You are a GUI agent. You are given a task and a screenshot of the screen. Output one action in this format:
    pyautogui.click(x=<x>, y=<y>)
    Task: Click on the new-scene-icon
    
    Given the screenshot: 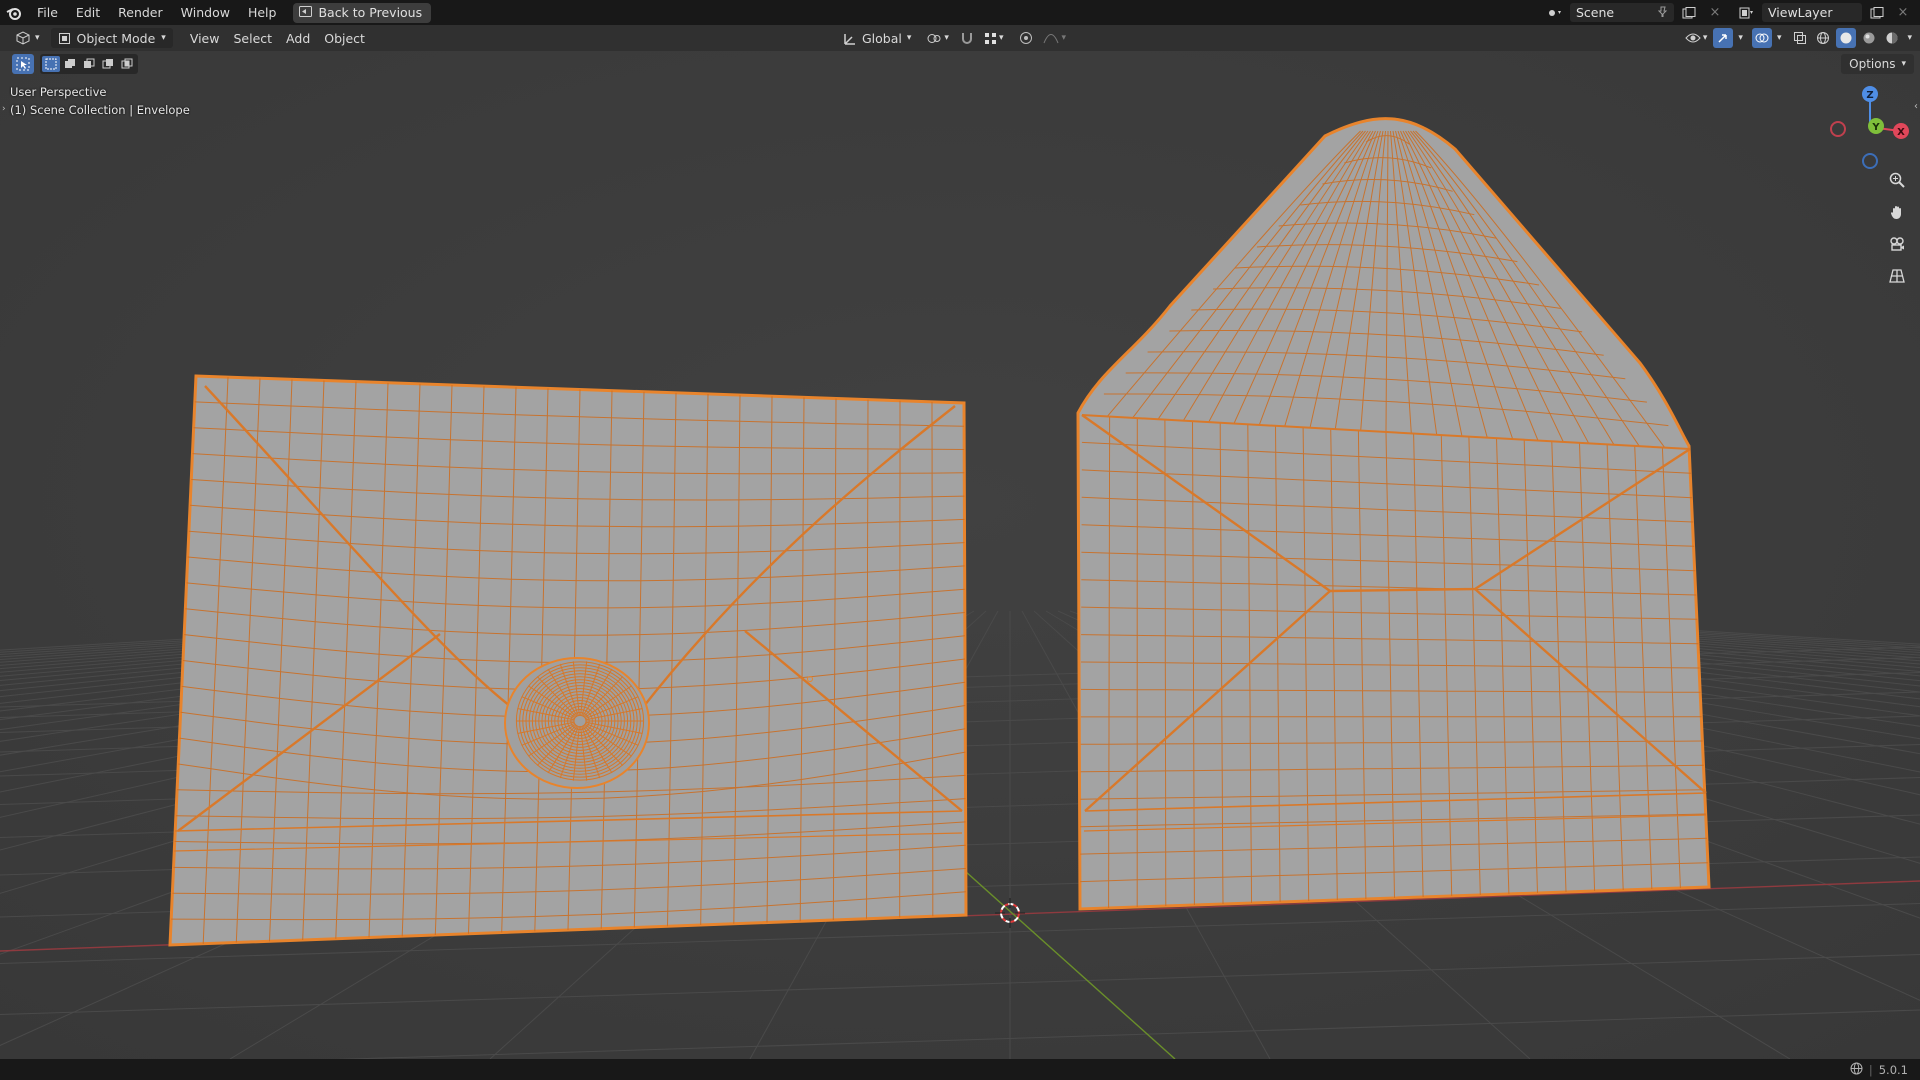 What is the action you would take?
    pyautogui.click(x=1689, y=12)
    